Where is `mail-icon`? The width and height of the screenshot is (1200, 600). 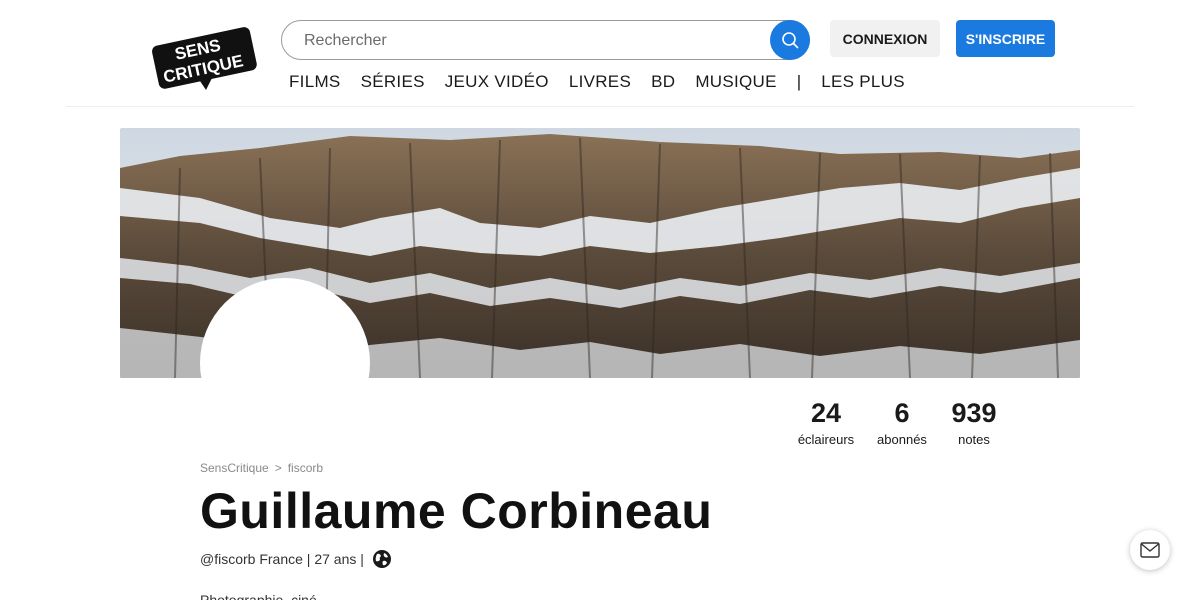
mail-icon is located at coordinates (1150, 550).